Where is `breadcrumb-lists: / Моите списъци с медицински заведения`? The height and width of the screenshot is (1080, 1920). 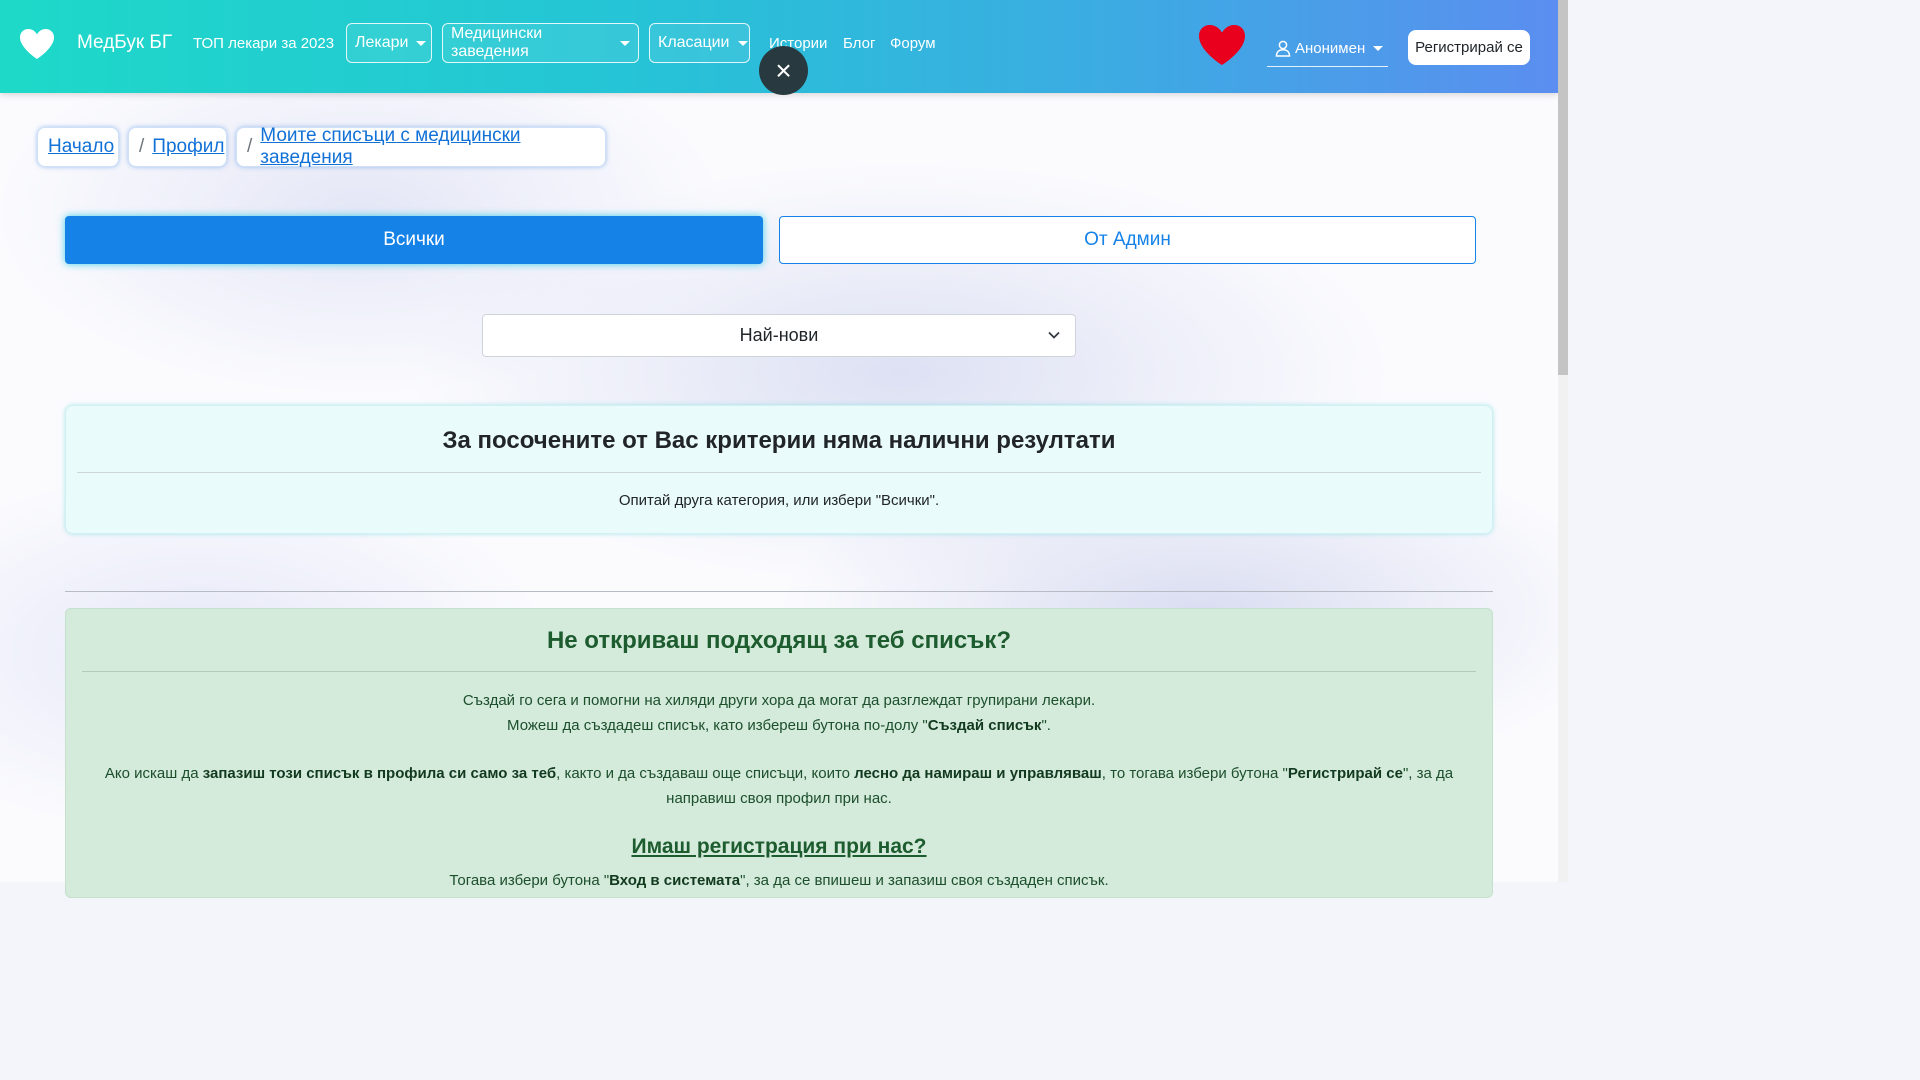
breadcrumb-lists: / Моите списъци с медицински заведения is located at coordinates (421, 147).